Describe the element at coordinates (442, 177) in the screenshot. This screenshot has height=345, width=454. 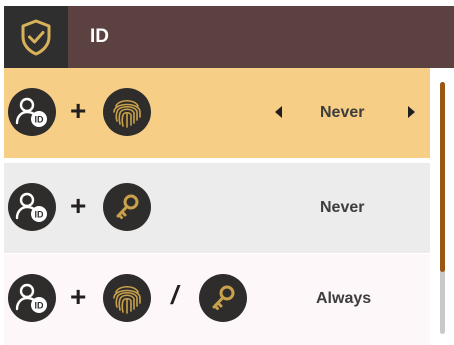
I see `scrollbar-thumb` at that location.